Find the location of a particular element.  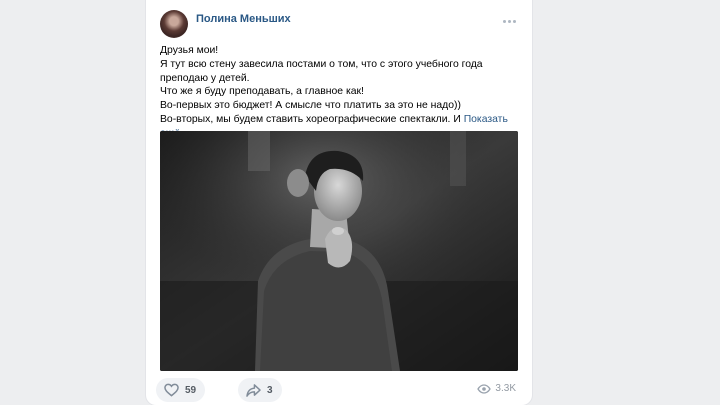

heart-icon is located at coordinates (171, 390).